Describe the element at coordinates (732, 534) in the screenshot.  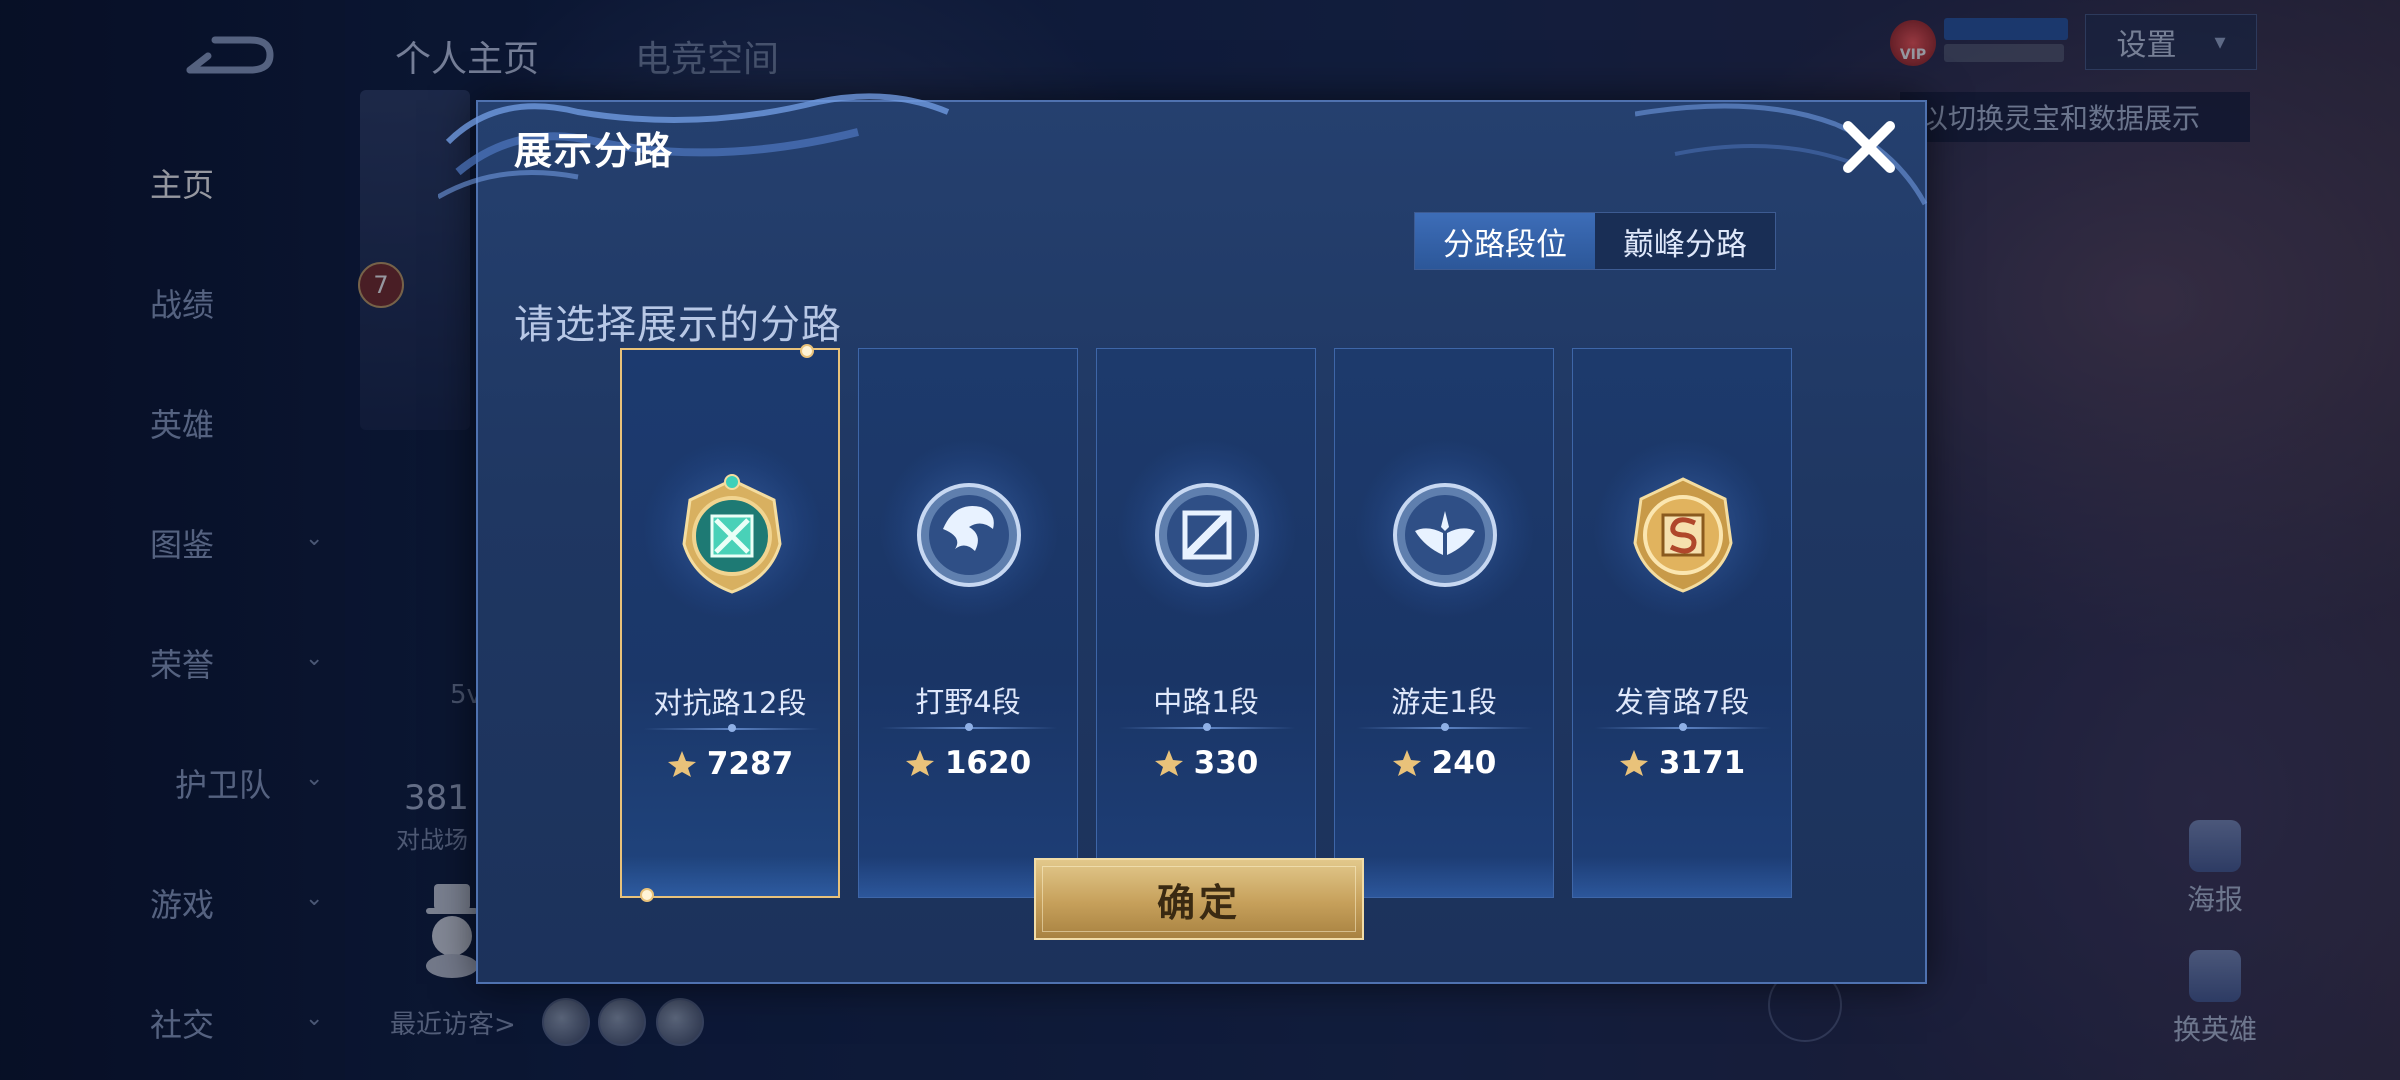
I see `clash-lane-emblem-icon` at that location.